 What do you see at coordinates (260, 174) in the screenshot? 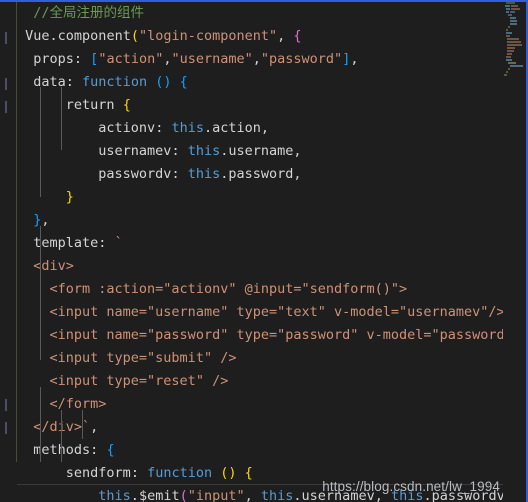
I see `code-line: passwordv: this.password,` at bounding box center [260, 174].